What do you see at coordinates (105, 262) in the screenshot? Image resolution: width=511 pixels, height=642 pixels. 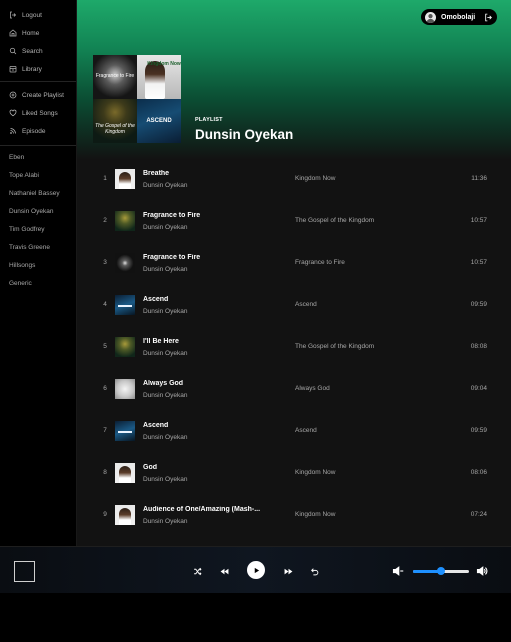 I see `track-number: 3` at bounding box center [105, 262].